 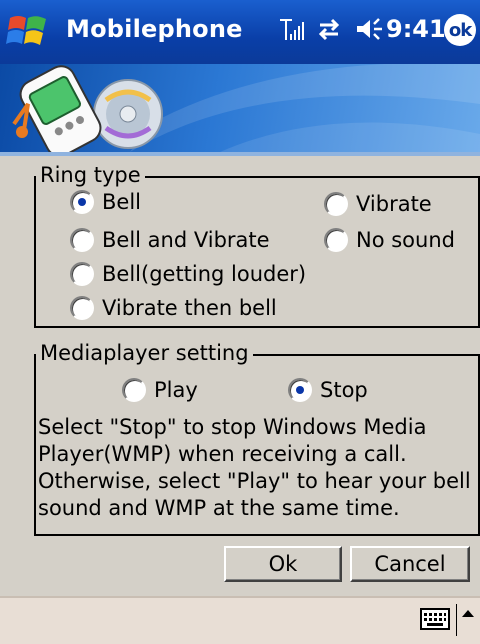 I want to click on ring-type-radio-vibrate-then-bell: Vibrate then bell, so click(x=173, y=308).